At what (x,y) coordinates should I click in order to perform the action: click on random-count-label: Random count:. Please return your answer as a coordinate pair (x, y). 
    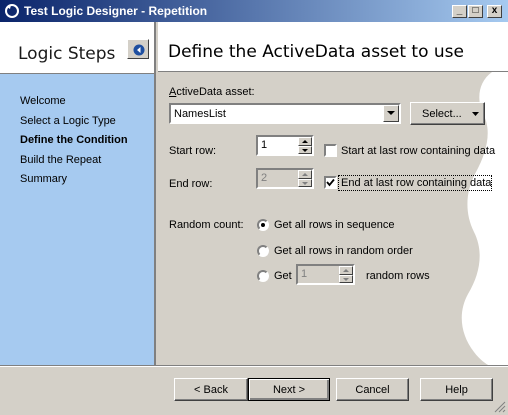
    Looking at the image, I should click on (206, 225).